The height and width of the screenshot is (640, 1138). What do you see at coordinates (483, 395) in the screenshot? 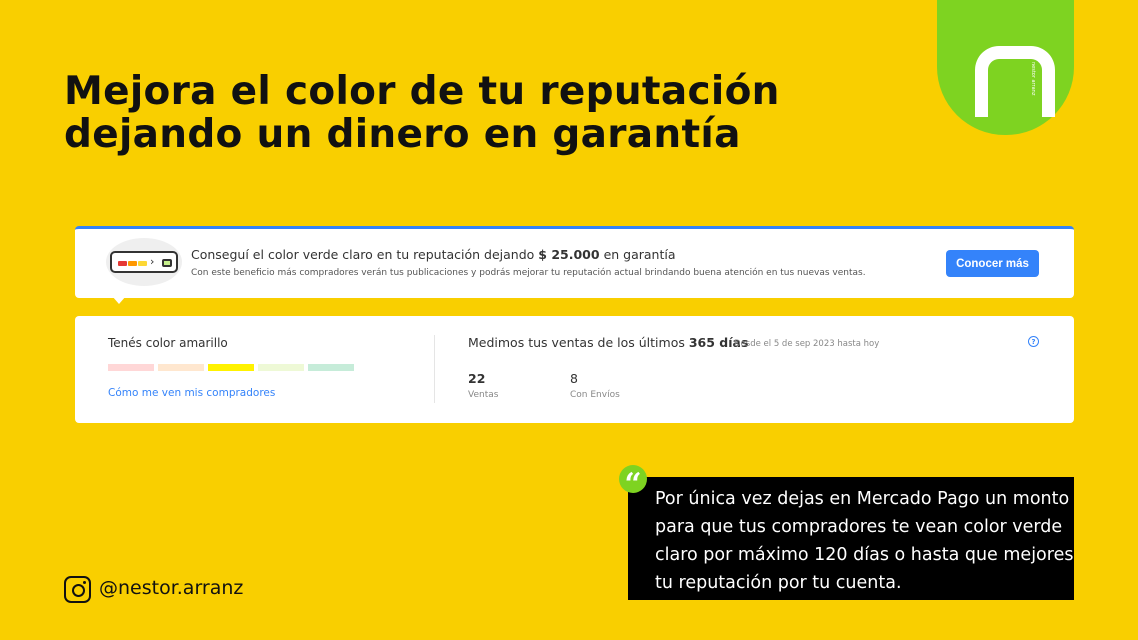
I see `stat-sales-label: Ventas` at bounding box center [483, 395].